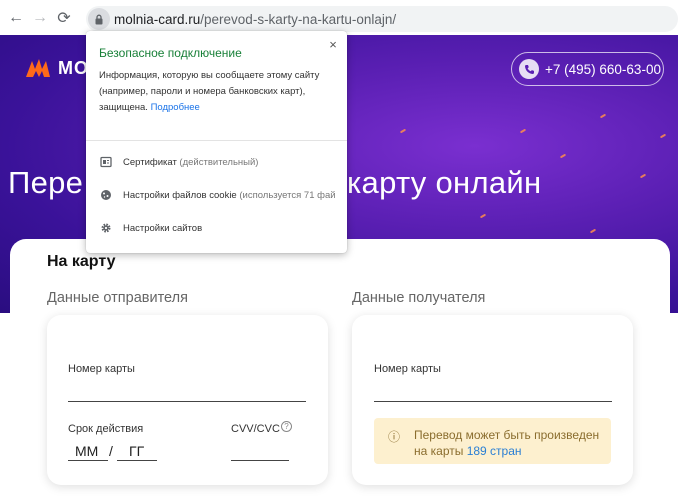 Image resolution: width=678 pixels, height=501 pixels. Describe the element at coordinates (38, 68) in the screenshot. I see `lightning-logo-icon` at that location.